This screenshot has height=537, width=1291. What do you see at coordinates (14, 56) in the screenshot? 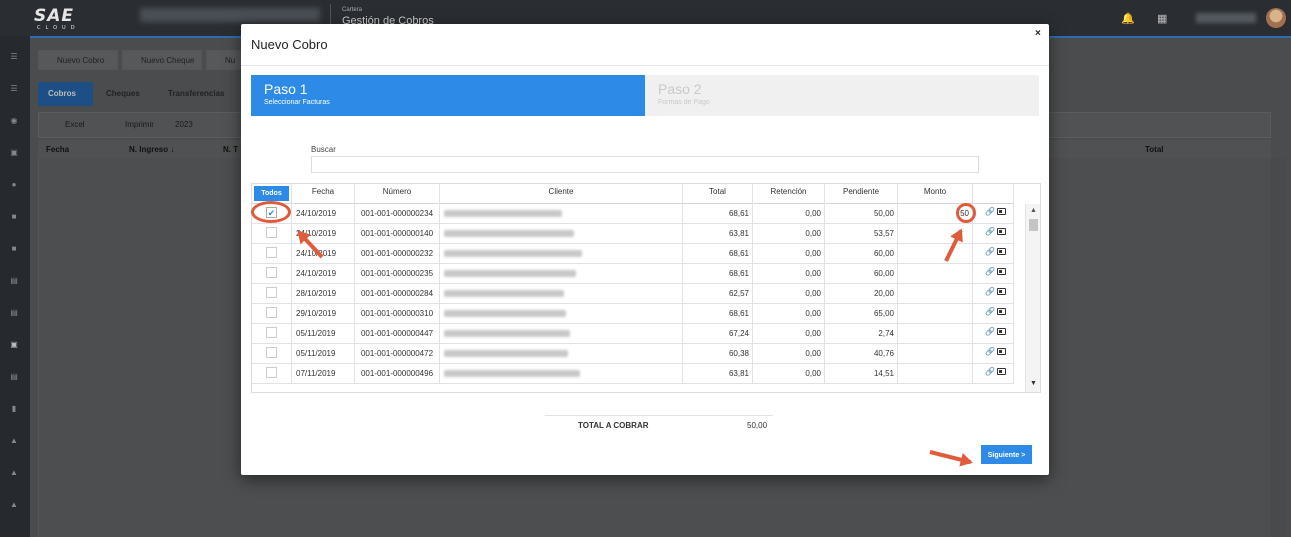
I see `menu-icon: ☰` at bounding box center [14, 56].